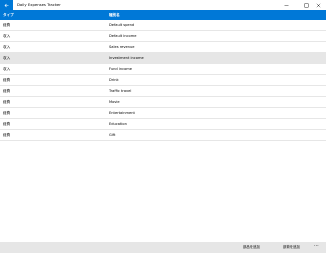  Describe the element at coordinates (120, 91) in the screenshot. I see `row-category: Traffic travel` at that location.